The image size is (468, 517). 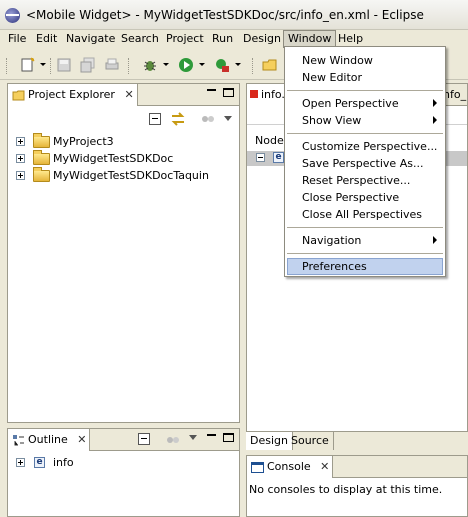 I want to click on open-folder-icon, so click(x=270, y=65).